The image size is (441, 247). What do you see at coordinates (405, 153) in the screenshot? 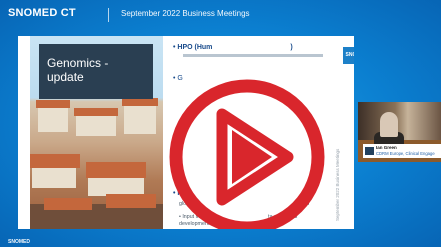
I see `speaker-role: CDRM Europe, Clinical Engage` at bounding box center [405, 153].